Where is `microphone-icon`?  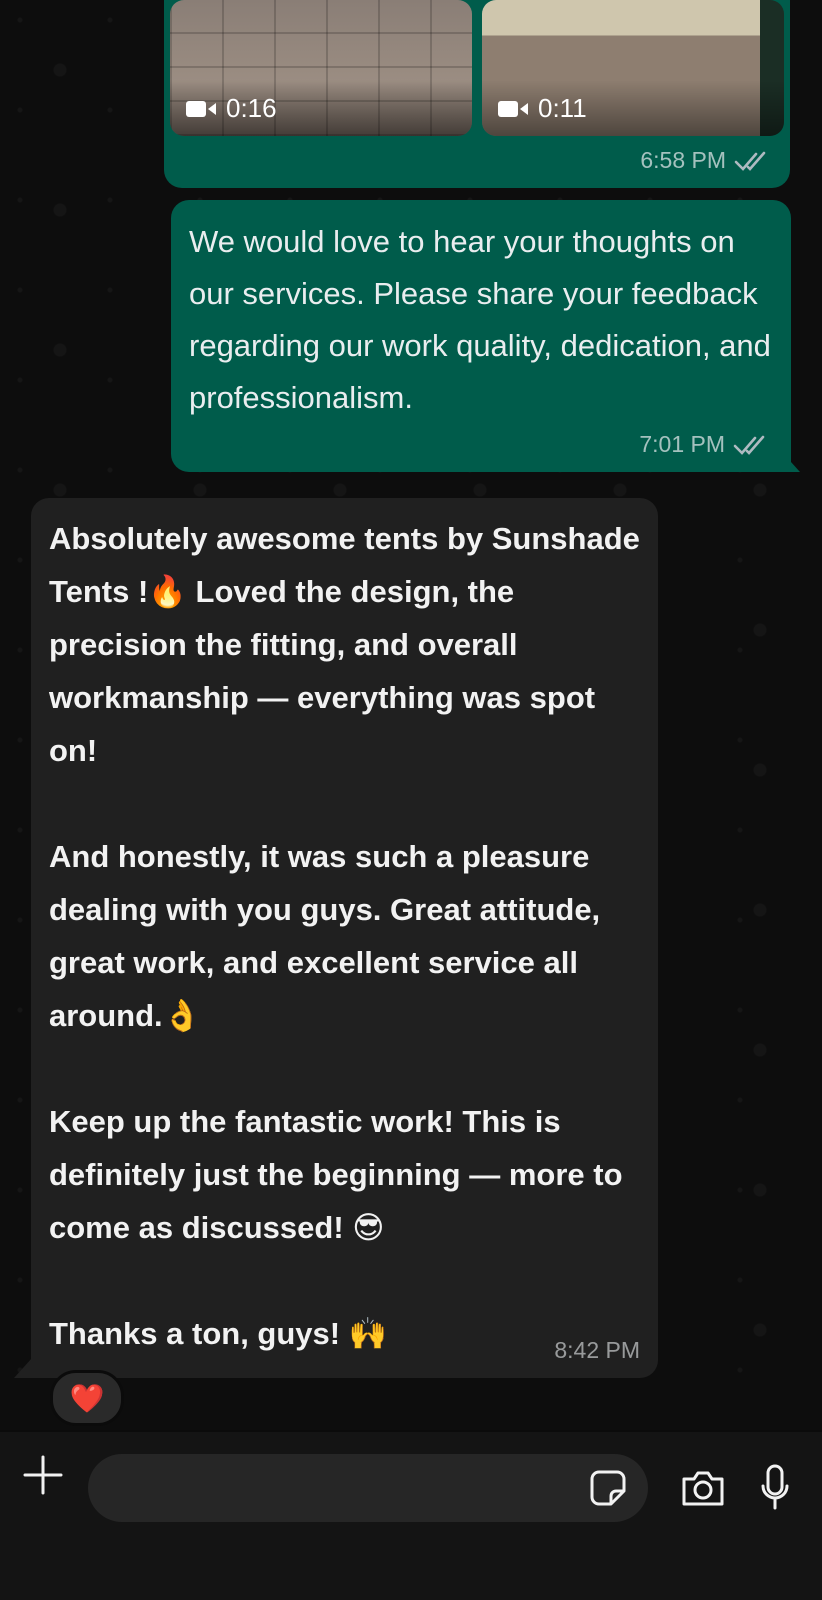 microphone-icon is located at coordinates (775, 1488).